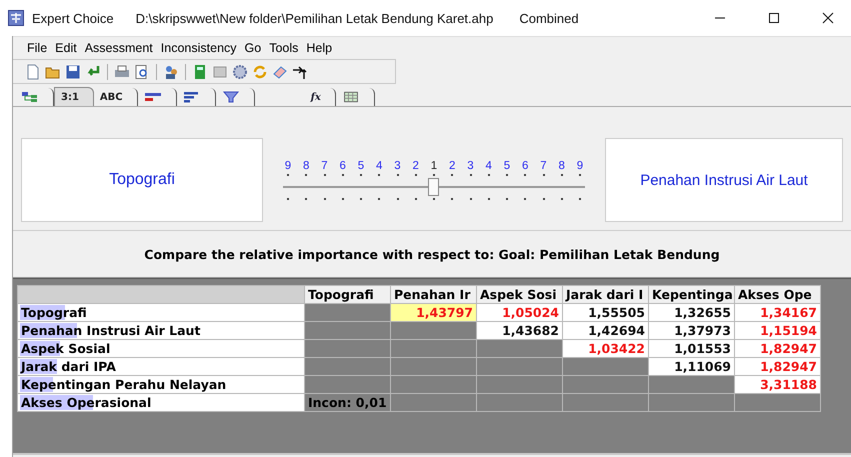 The image size is (851, 457). Describe the element at coordinates (347, 403) in the screenshot. I see `inconsistency-cell: Incon: 0,01` at that location.